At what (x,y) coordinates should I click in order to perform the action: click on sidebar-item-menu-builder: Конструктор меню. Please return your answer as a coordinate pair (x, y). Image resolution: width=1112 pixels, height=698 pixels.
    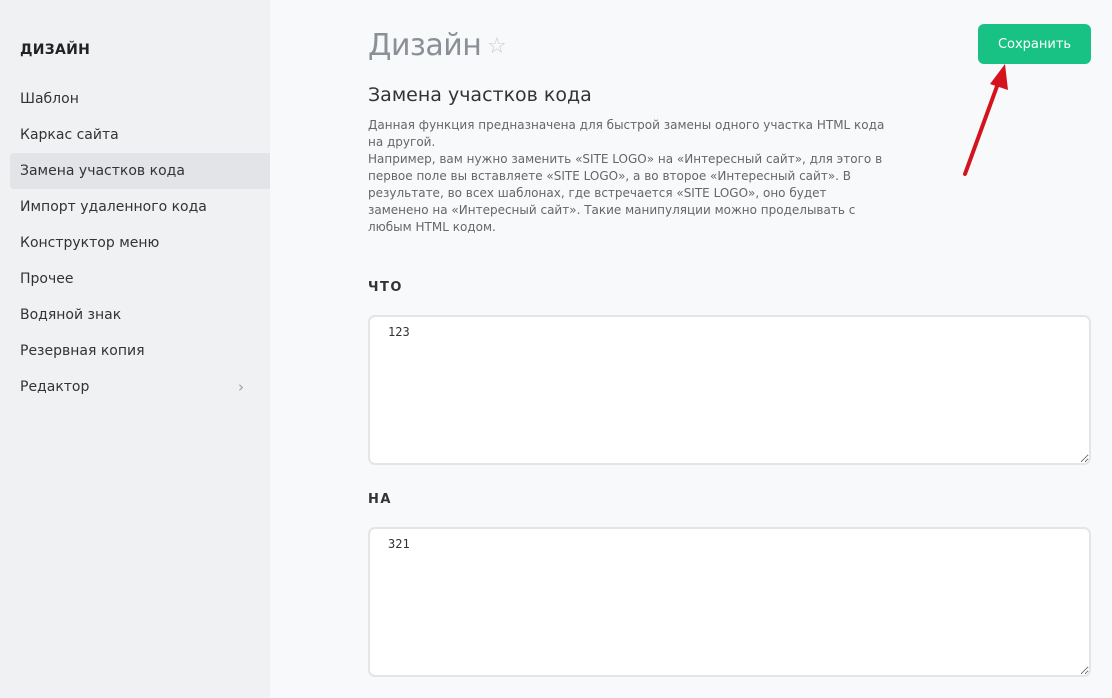
    Looking at the image, I should click on (140, 243).